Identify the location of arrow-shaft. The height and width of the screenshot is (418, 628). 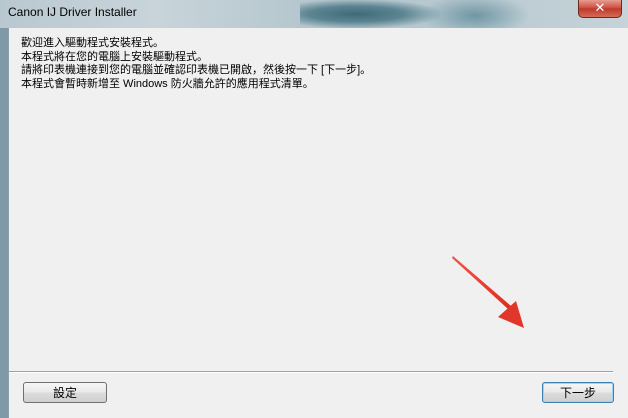
(481, 282).